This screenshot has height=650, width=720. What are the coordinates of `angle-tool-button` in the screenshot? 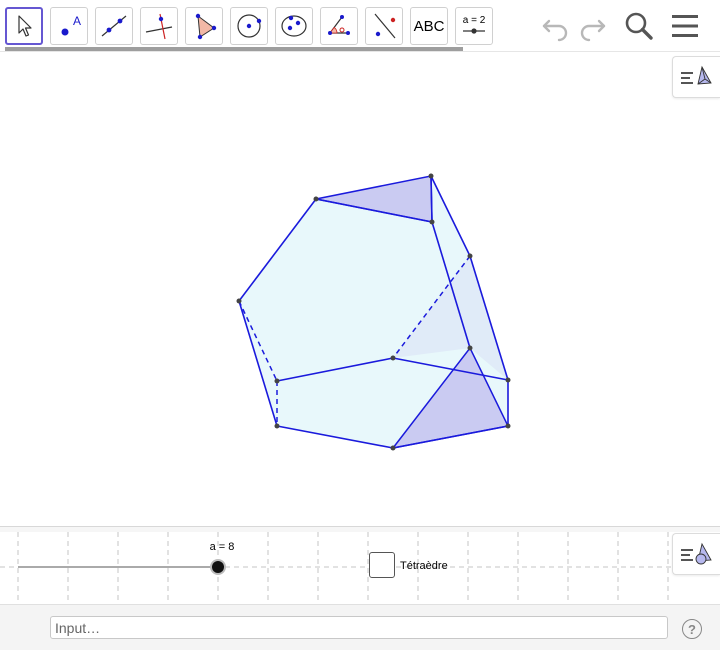 It's located at (339, 26).